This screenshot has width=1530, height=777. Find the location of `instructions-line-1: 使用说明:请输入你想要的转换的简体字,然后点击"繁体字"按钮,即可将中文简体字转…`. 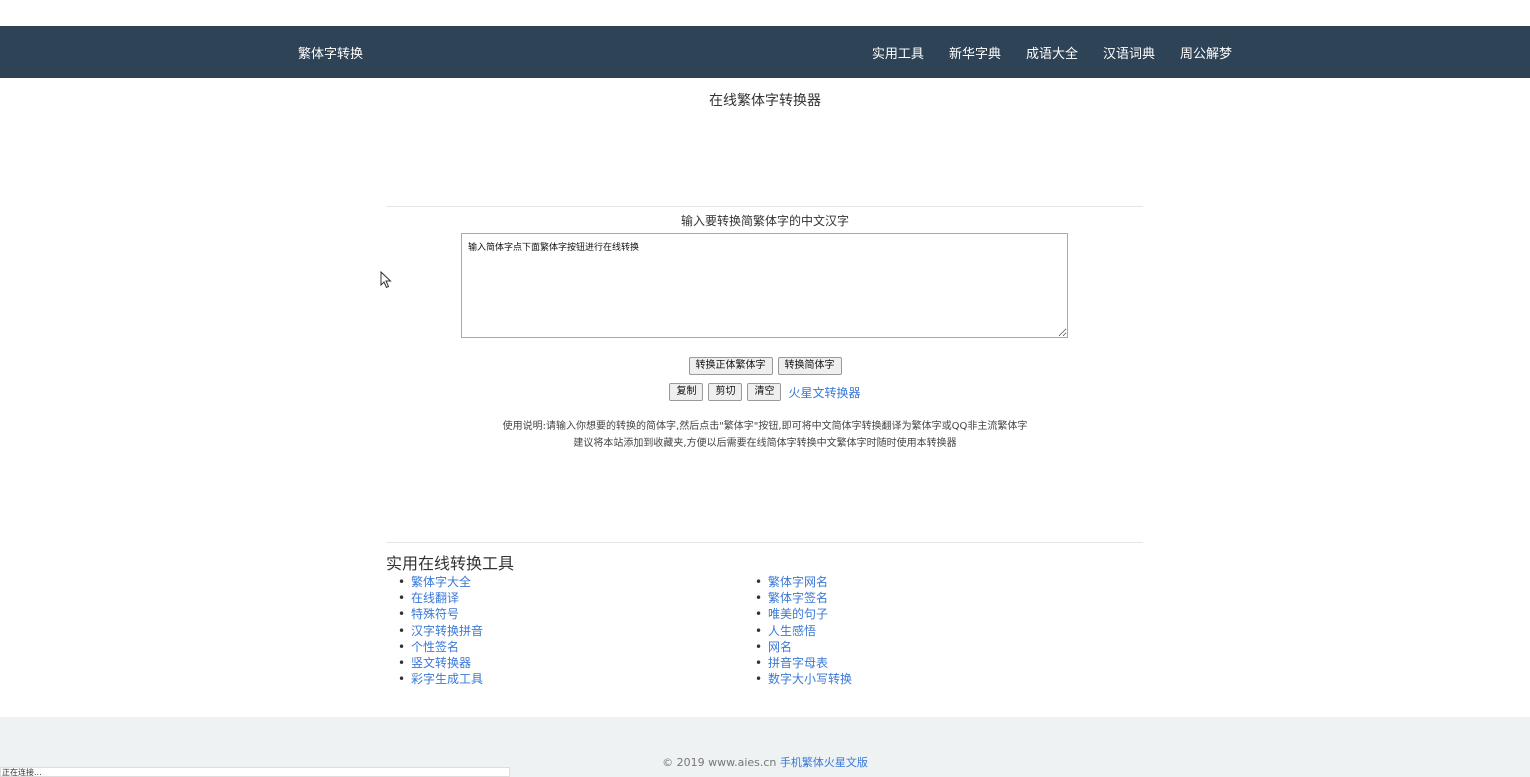

instructions-line-1: 使用说明:请输入你想要的转换的简体字,然后点击"繁体字"按钮,即可将中文简体字转… is located at coordinates (765, 426).